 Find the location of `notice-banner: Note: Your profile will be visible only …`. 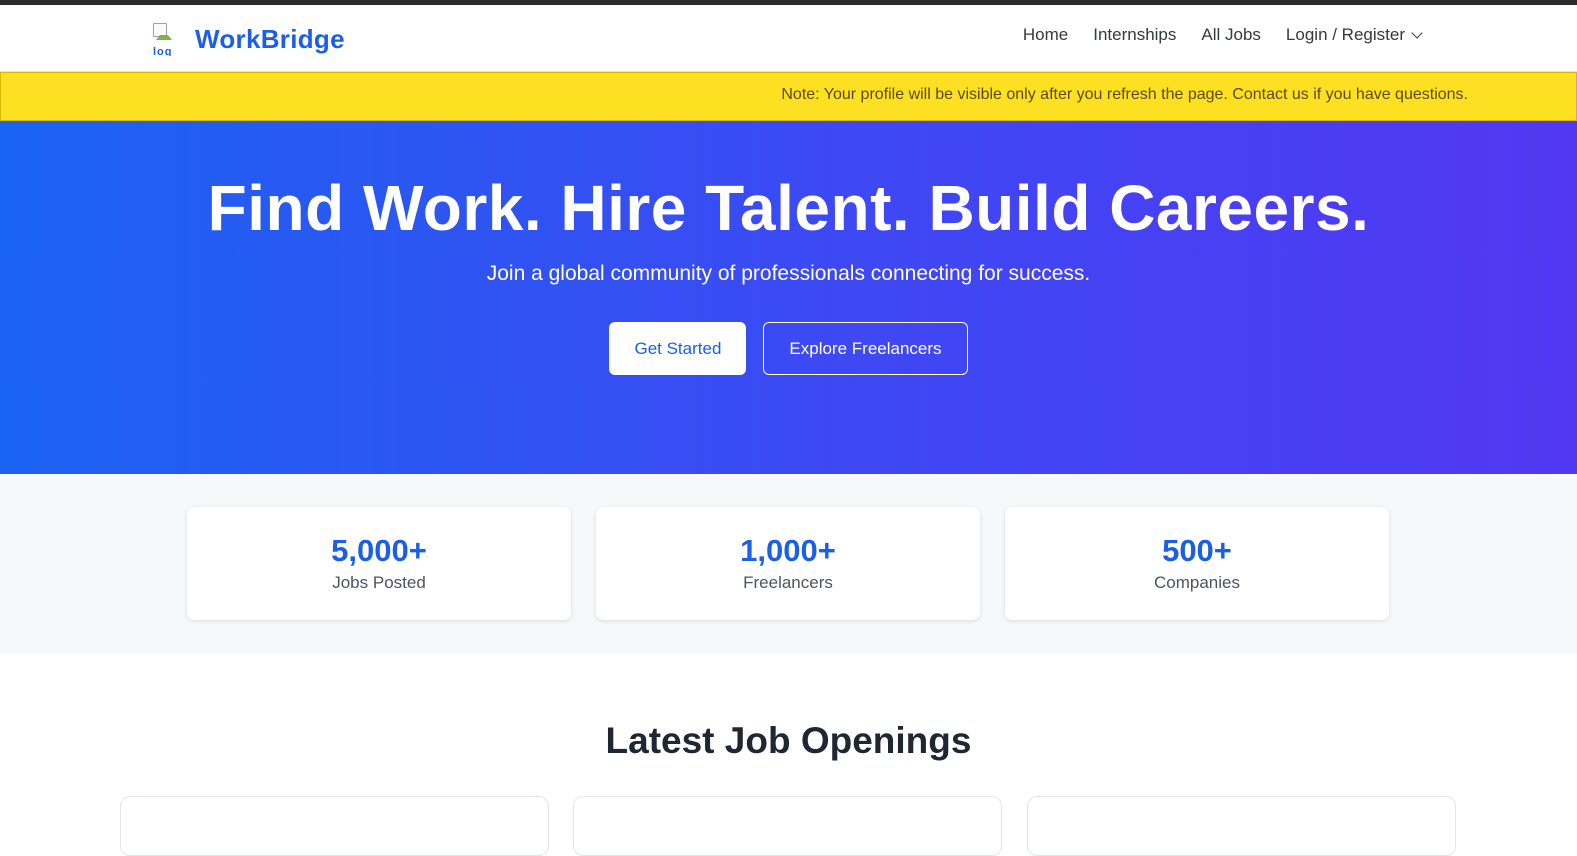

notice-banner: Note: Your profile will be visible only … is located at coordinates (788, 96).